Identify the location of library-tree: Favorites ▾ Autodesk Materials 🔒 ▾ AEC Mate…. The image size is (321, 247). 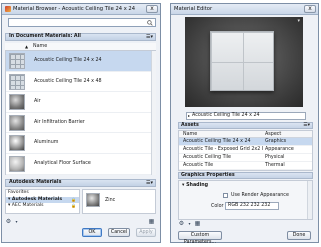
(42, 201).